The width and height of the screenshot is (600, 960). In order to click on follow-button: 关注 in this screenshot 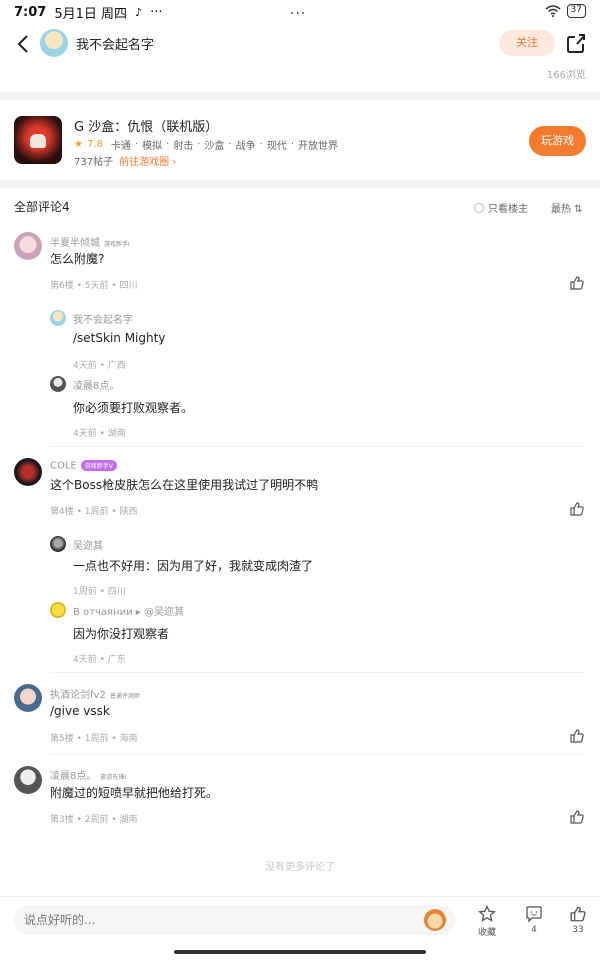, I will do `click(527, 43)`.